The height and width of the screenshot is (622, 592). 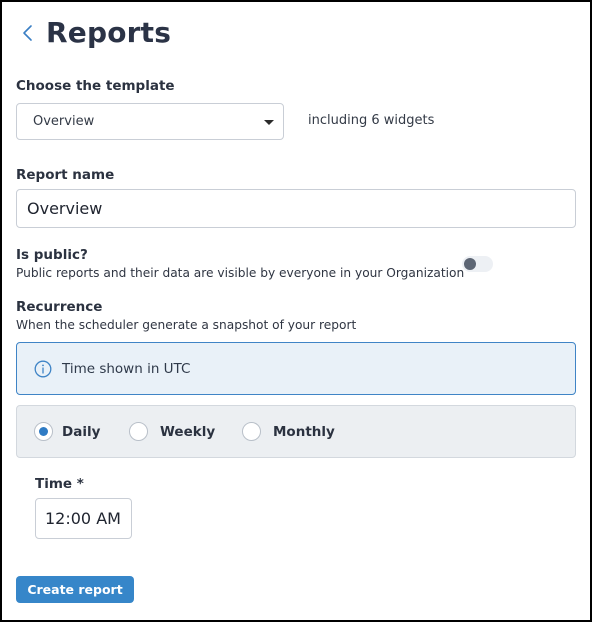 I want to click on radio-daily-label: Daily, so click(x=81, y=431).